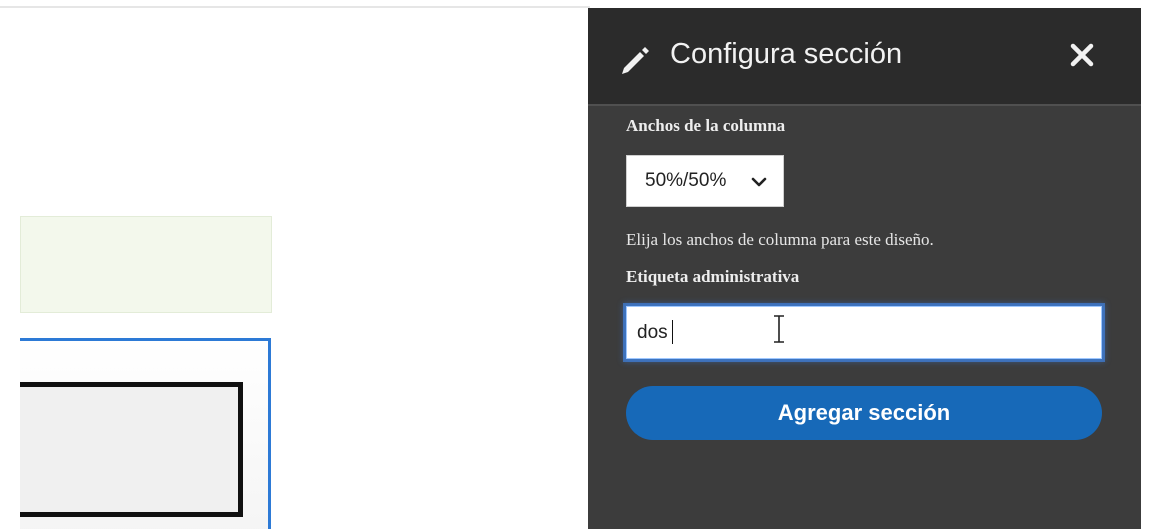 The width and height of the screenshot is (1164, 529). Describe the element at coordinates (864, 332) in the screenshot. I see `admin-label-input: dos` at that location.